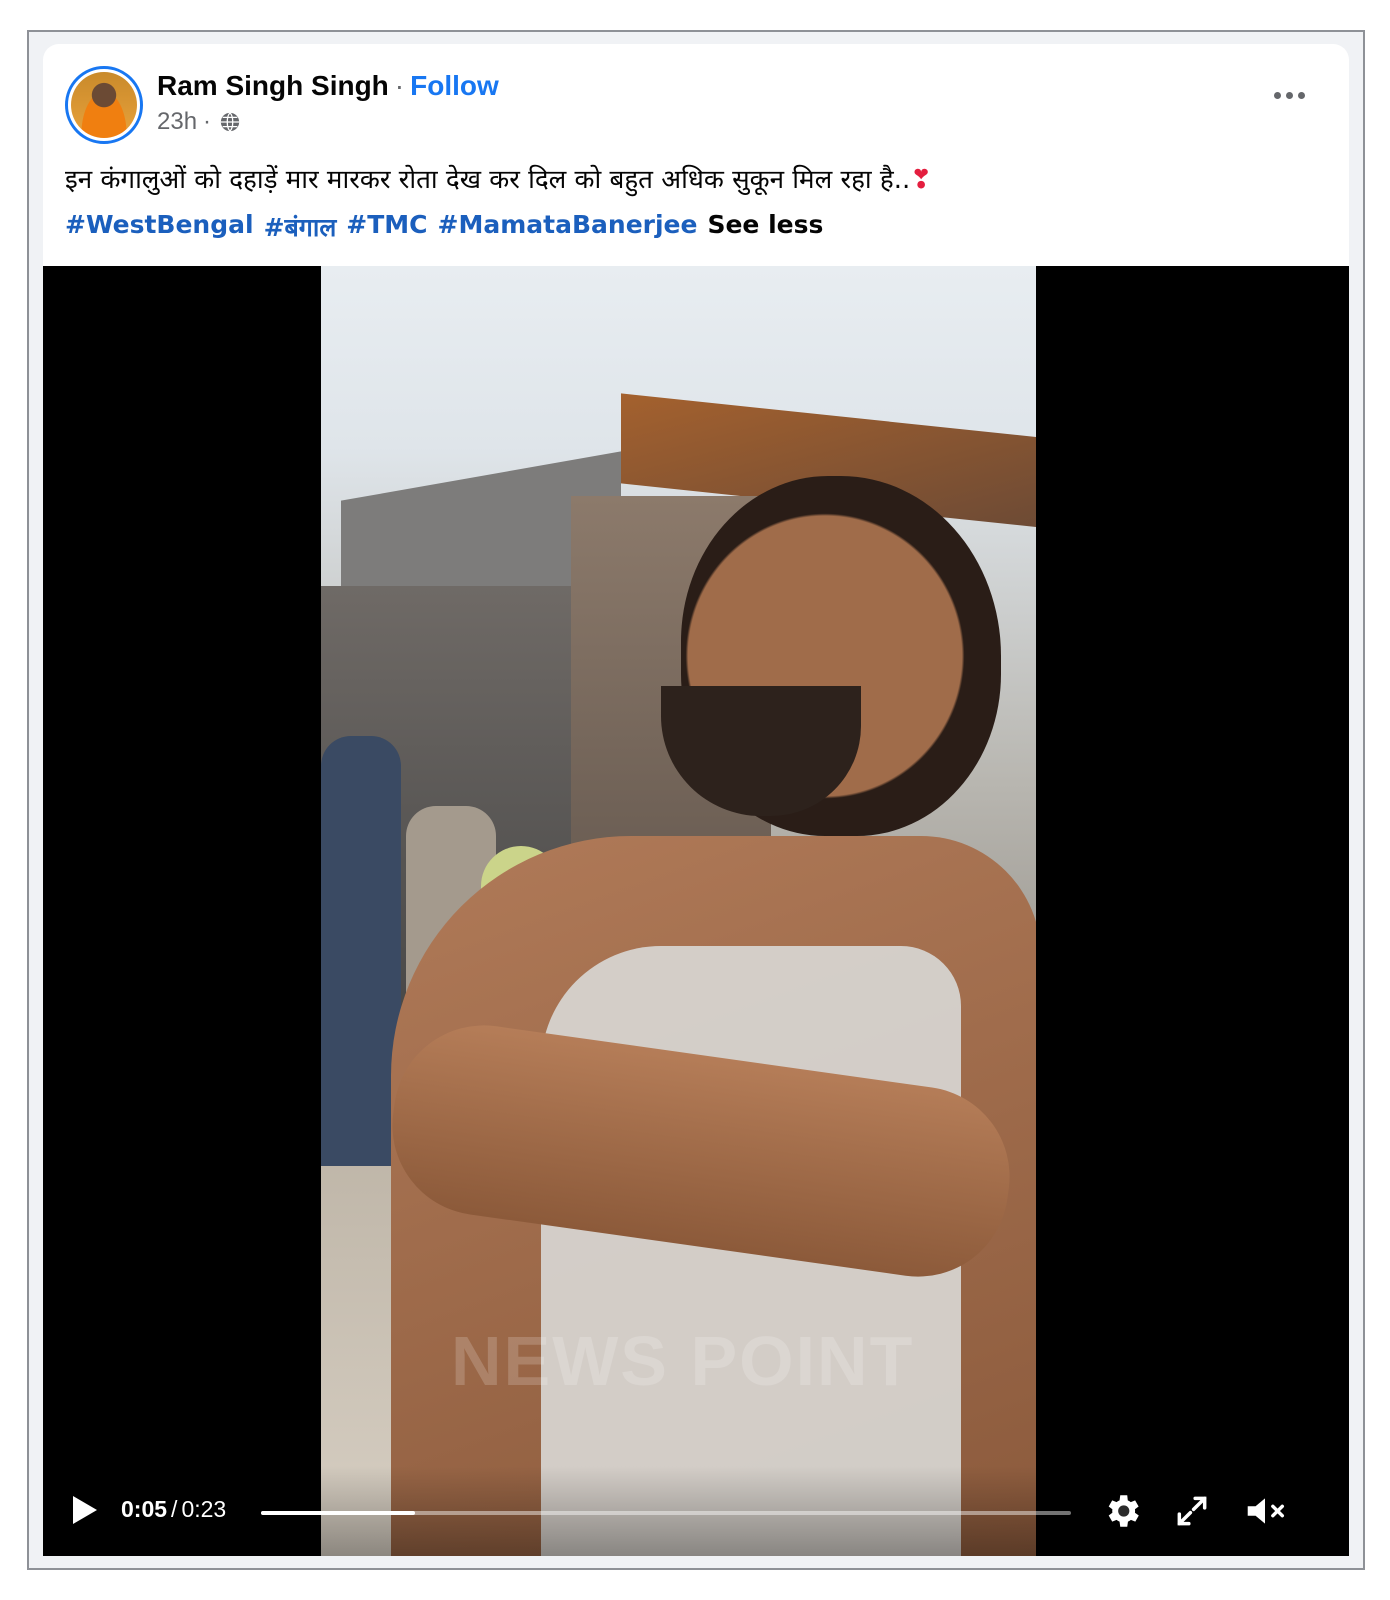 This screenshot has width=1390, height=1600. I want to click on globe-icon, so click(230, 122).